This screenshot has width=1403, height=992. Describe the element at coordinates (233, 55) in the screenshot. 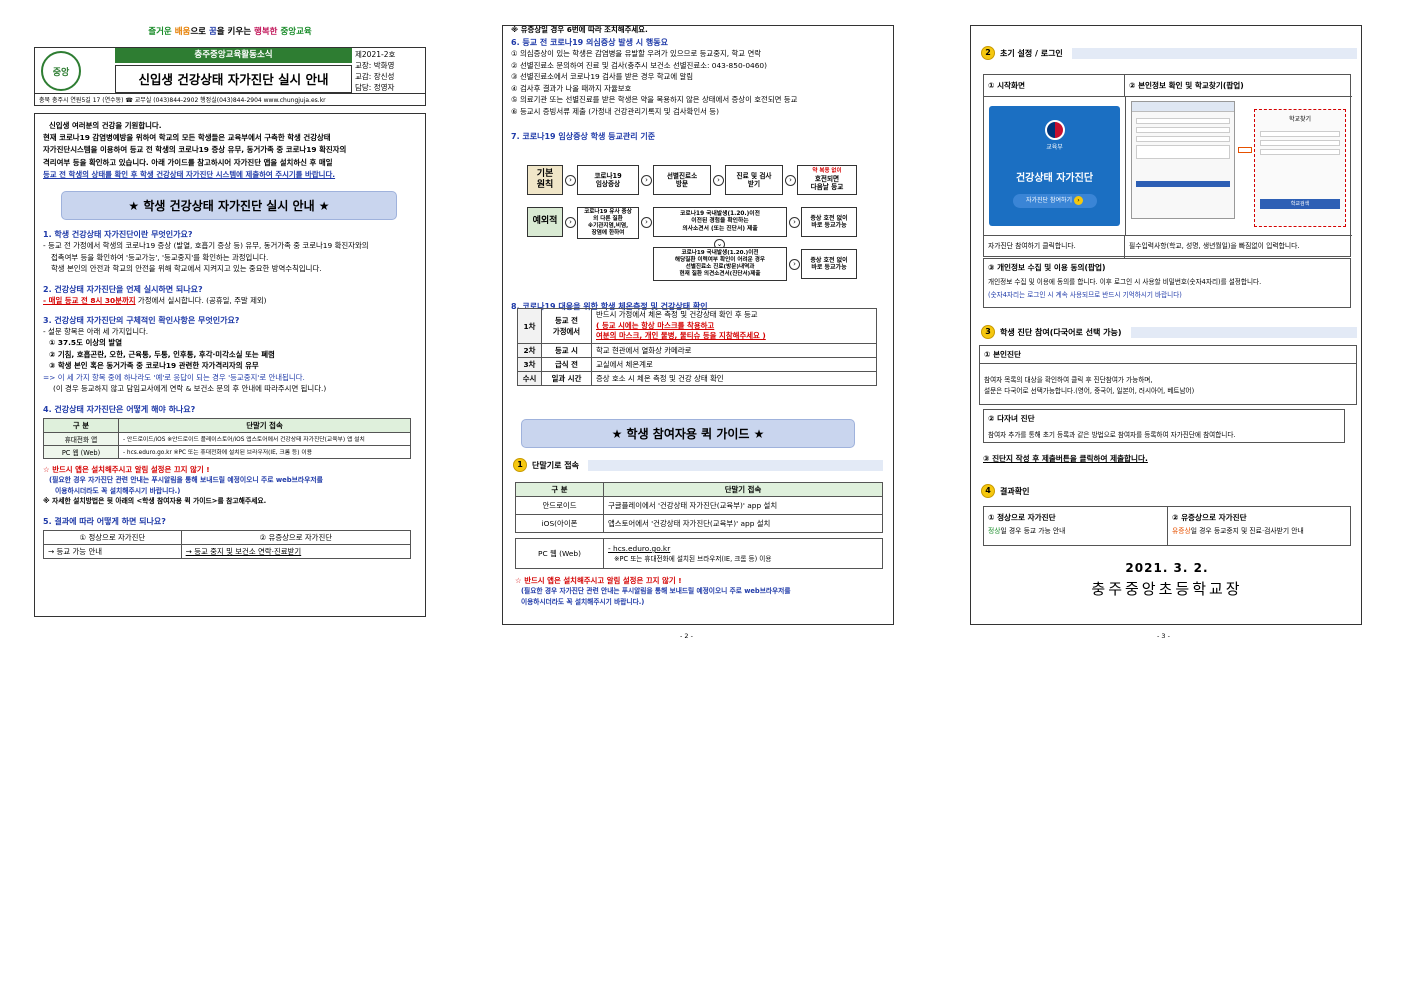

I see `org-name: 충주중앙교육활동소식` at that location.